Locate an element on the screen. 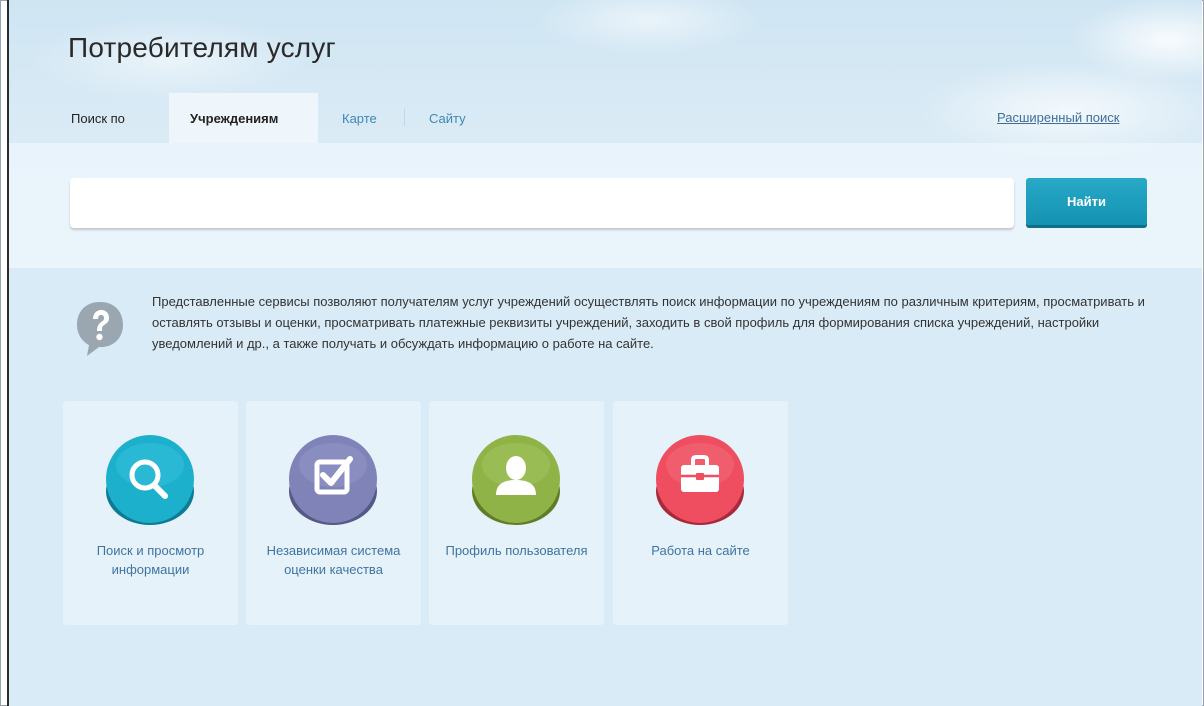 The height and width of the screenshot is (706, 1204). checkbox-icon is located at coordinates (333, 480).